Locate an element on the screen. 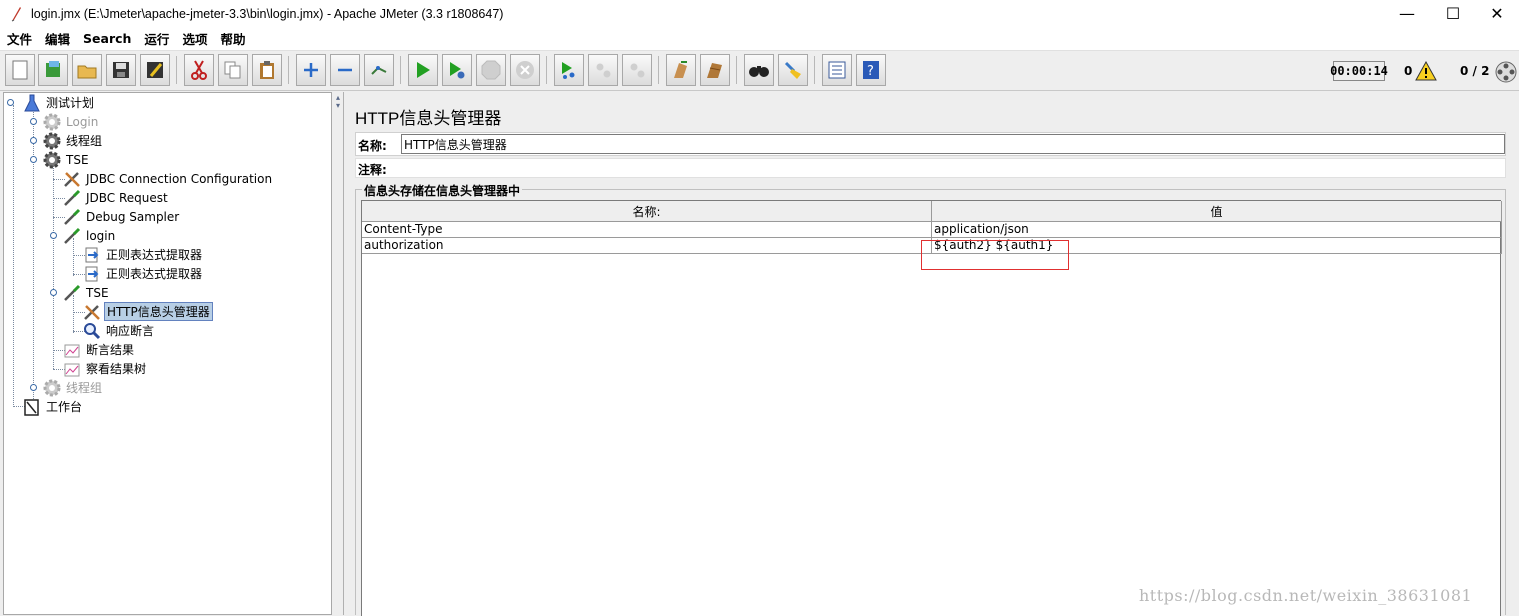 This screenshot has height=616, width=1519. toggle-icon is located at coordinates (379, 70).